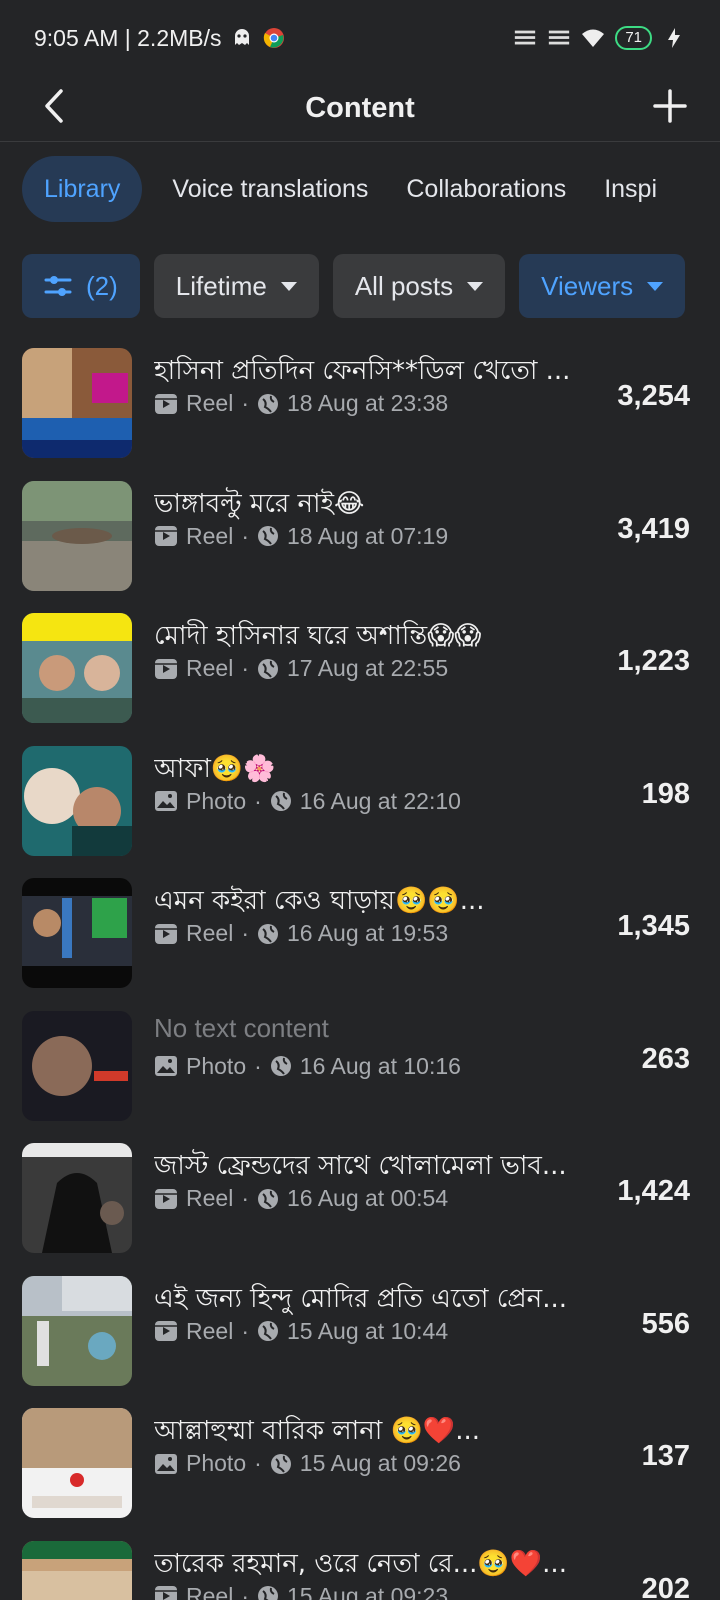 Image resolution: width=720 pixels, height=1600 pixels. Describe the element at coordinates (318, 636) in the screenshot. I see `post-title: মোদী হাসিনার ঘরে অশান্তি😱😱` at that location.